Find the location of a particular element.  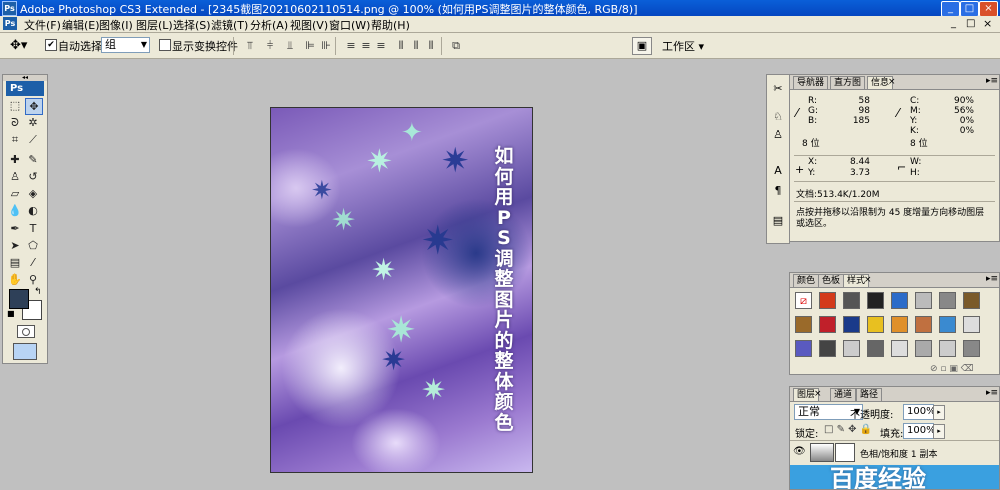

foreground-color-swatch is located at coordinates (19, 299).